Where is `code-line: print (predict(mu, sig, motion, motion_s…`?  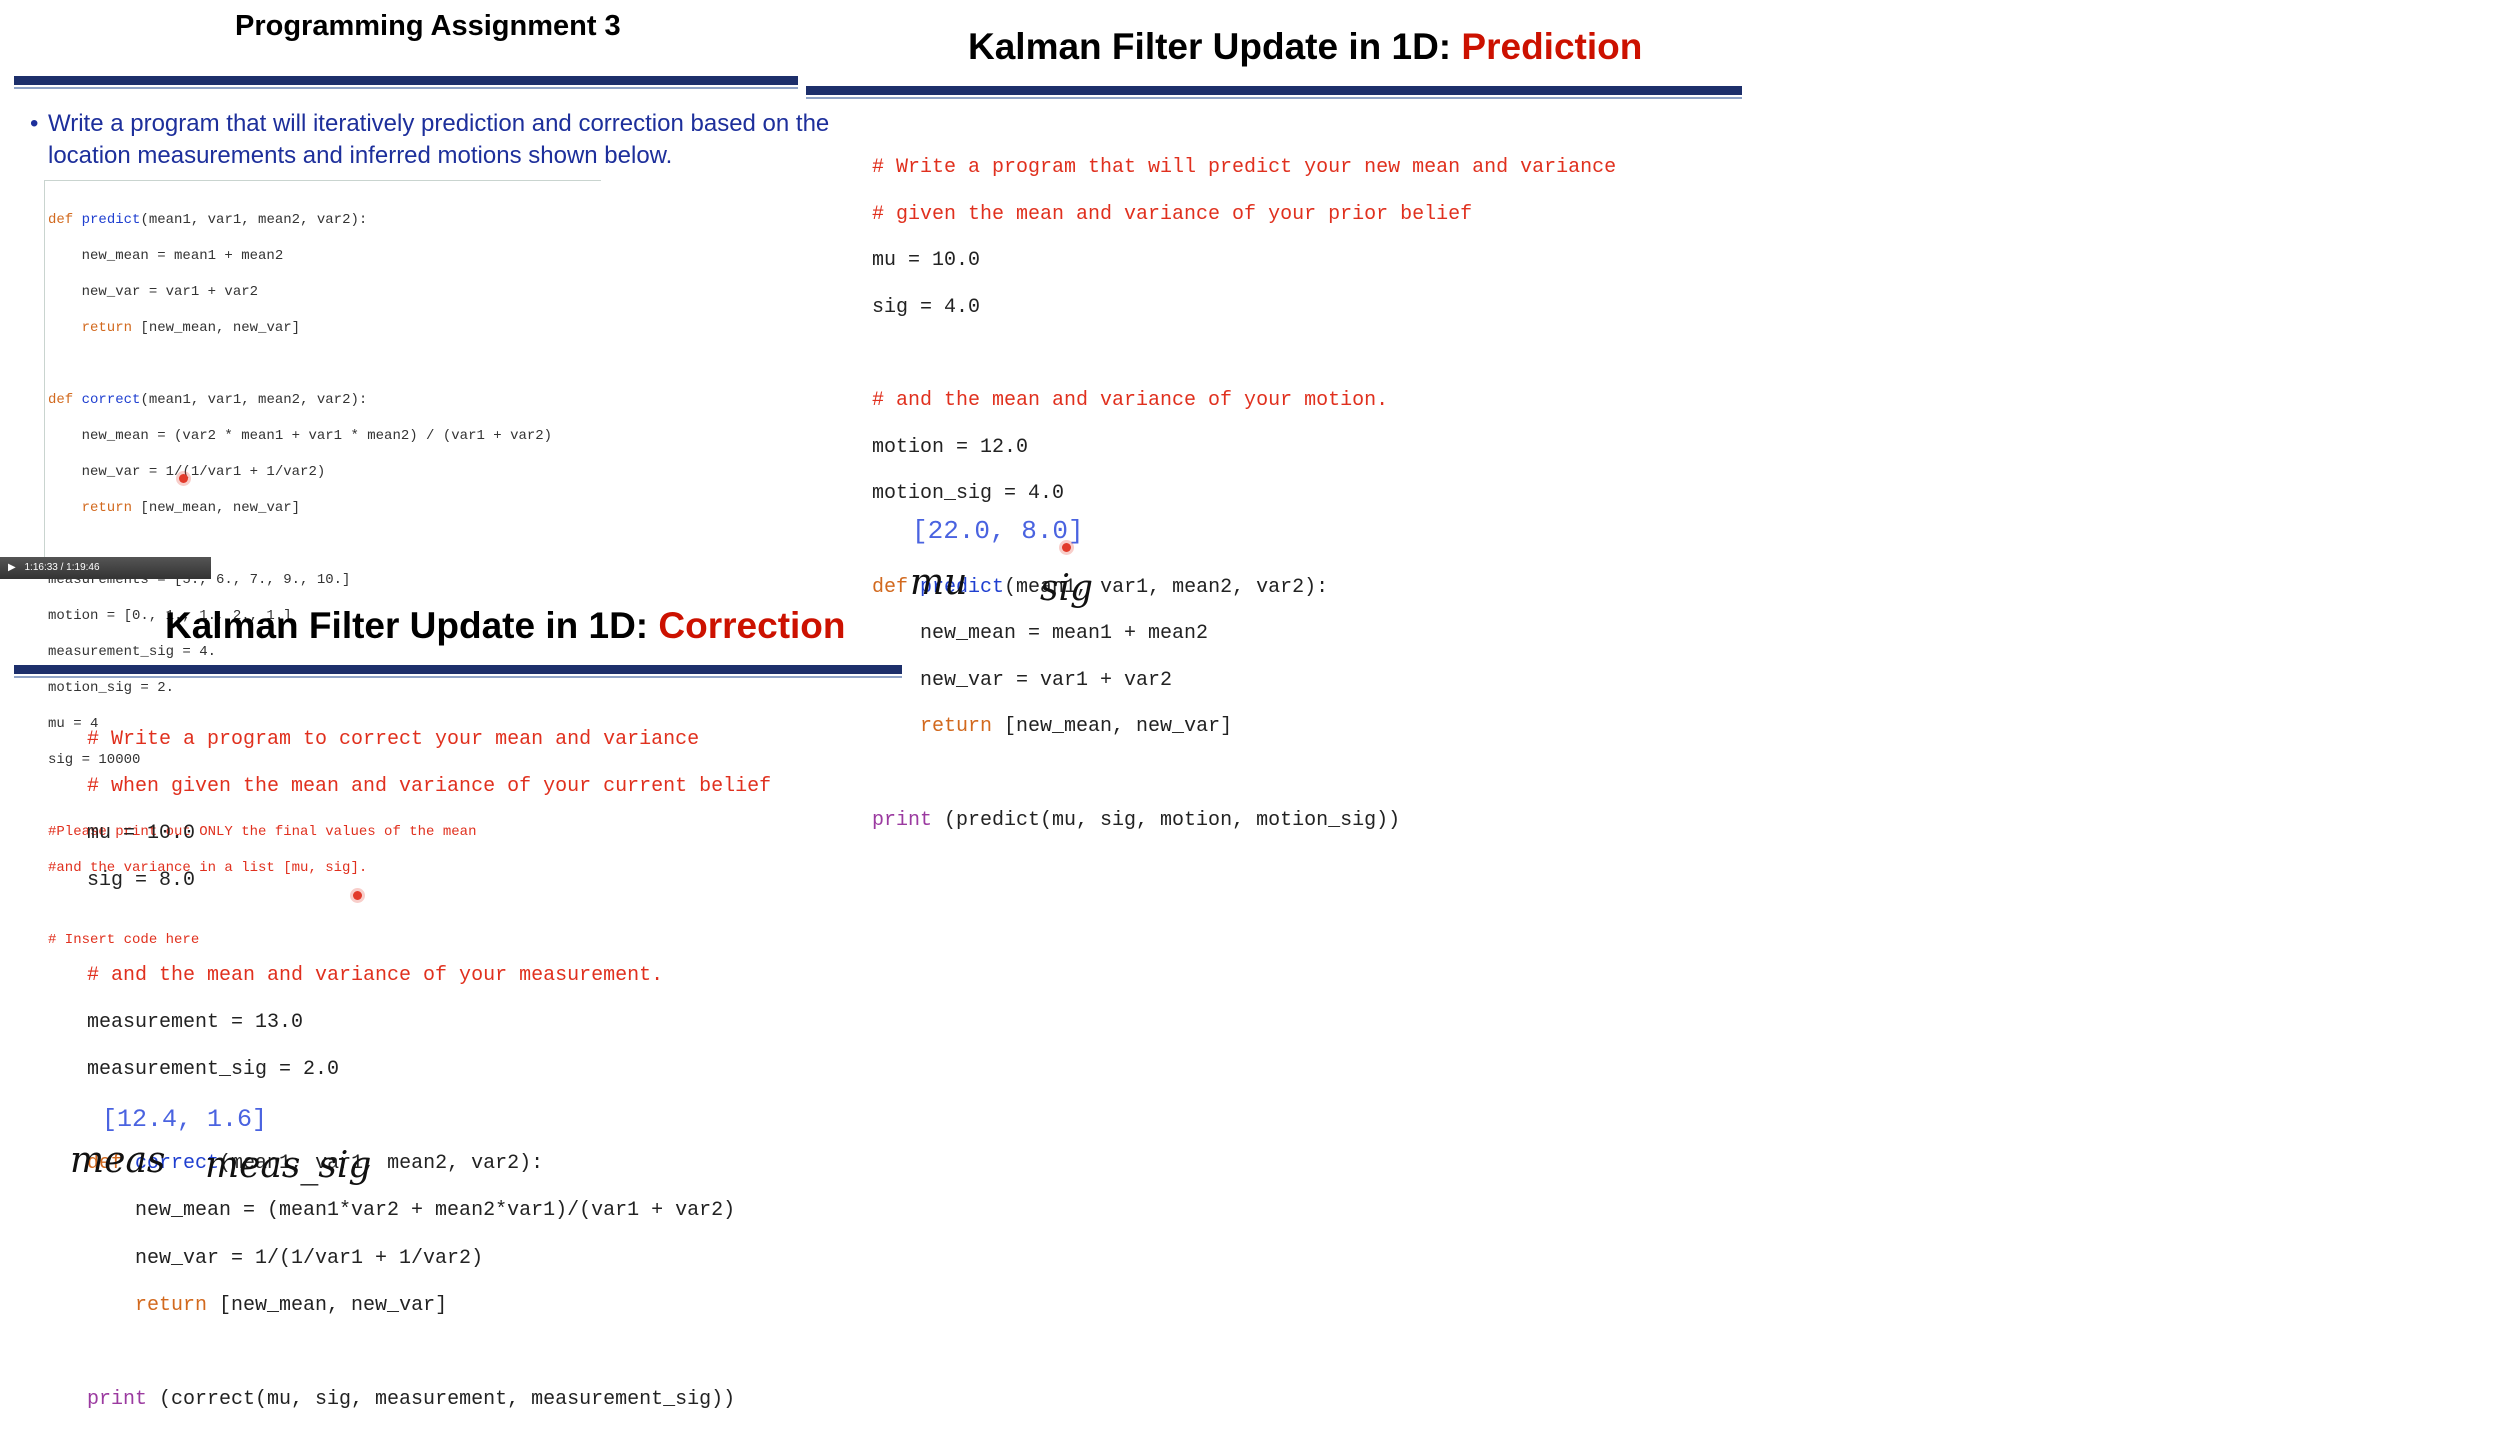 code-line: print (predict(mu, sig, motion, motion_s… is located at coordinates (1136, 820).